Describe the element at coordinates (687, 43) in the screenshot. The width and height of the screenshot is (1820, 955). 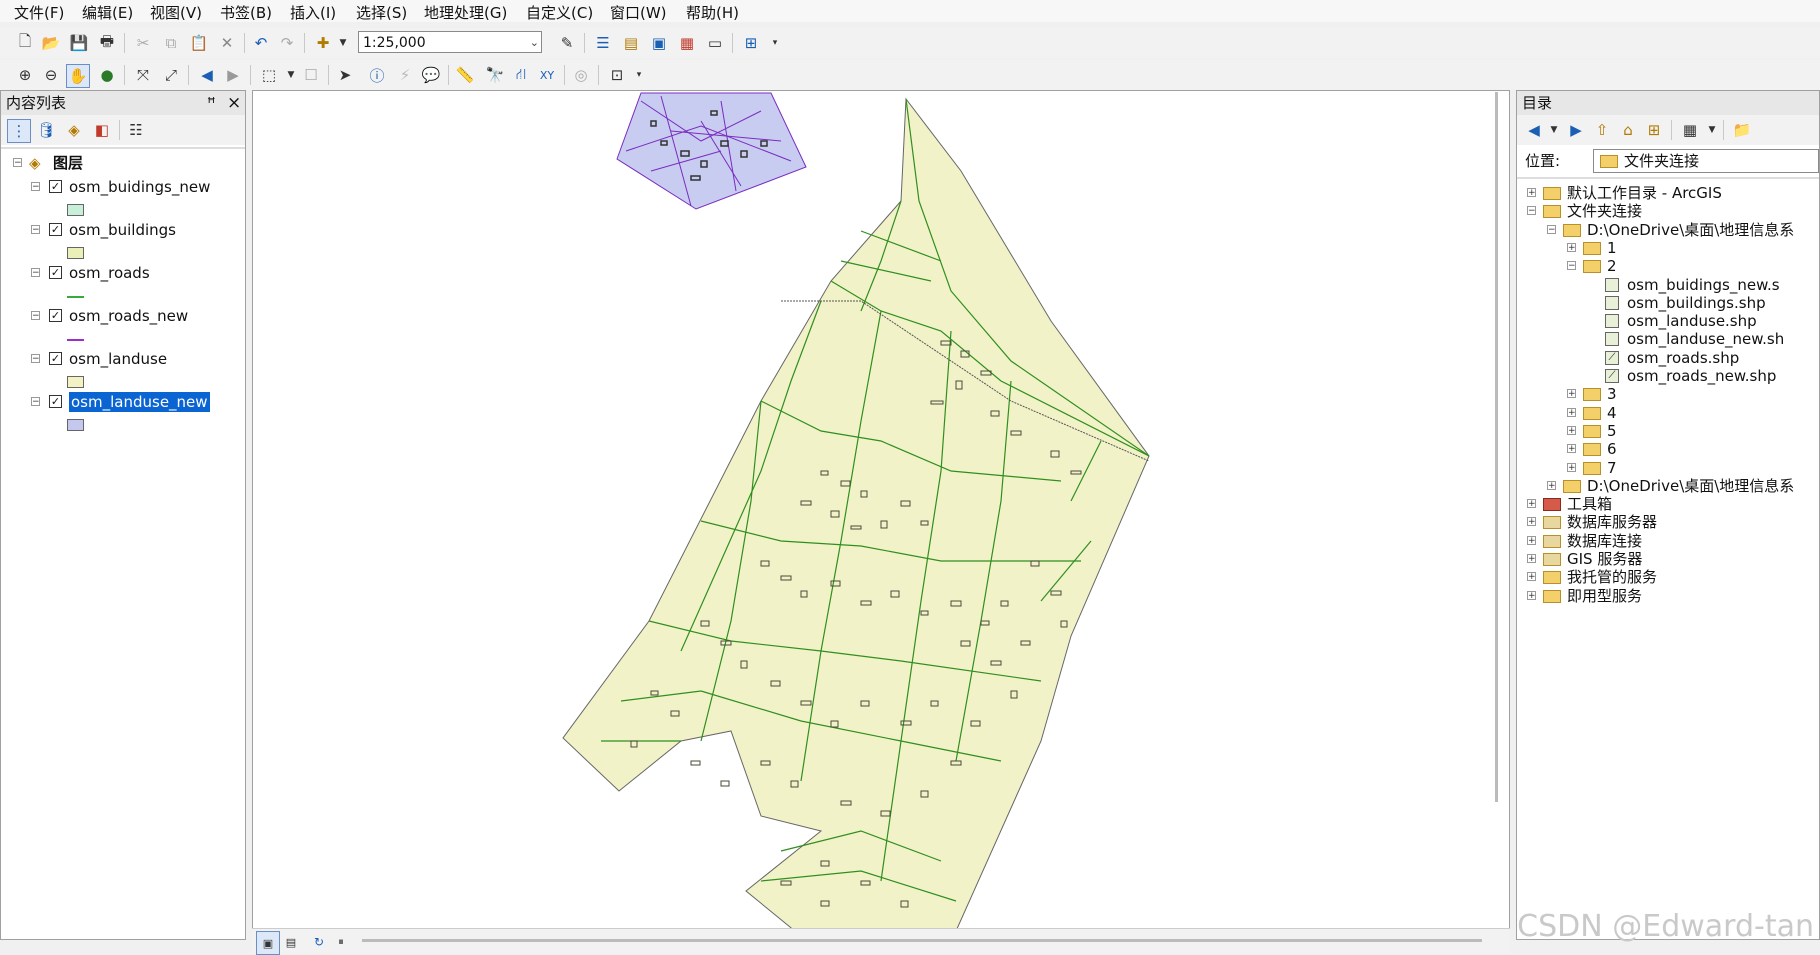
I see `arctoolbox-icon: ▦` at that location.